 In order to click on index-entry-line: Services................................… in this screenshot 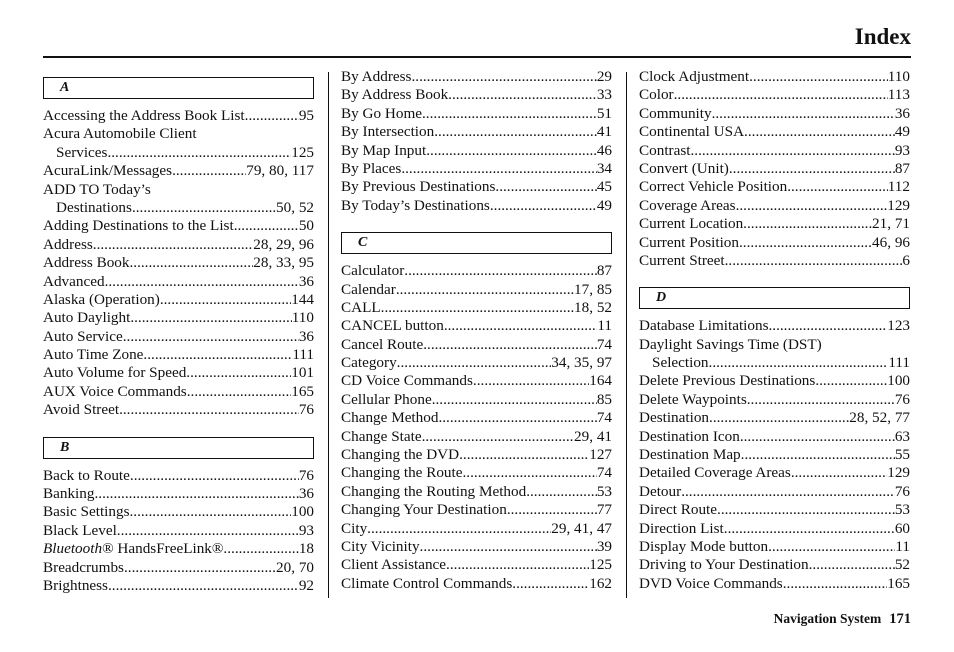, I will do `click(178, 153)`.